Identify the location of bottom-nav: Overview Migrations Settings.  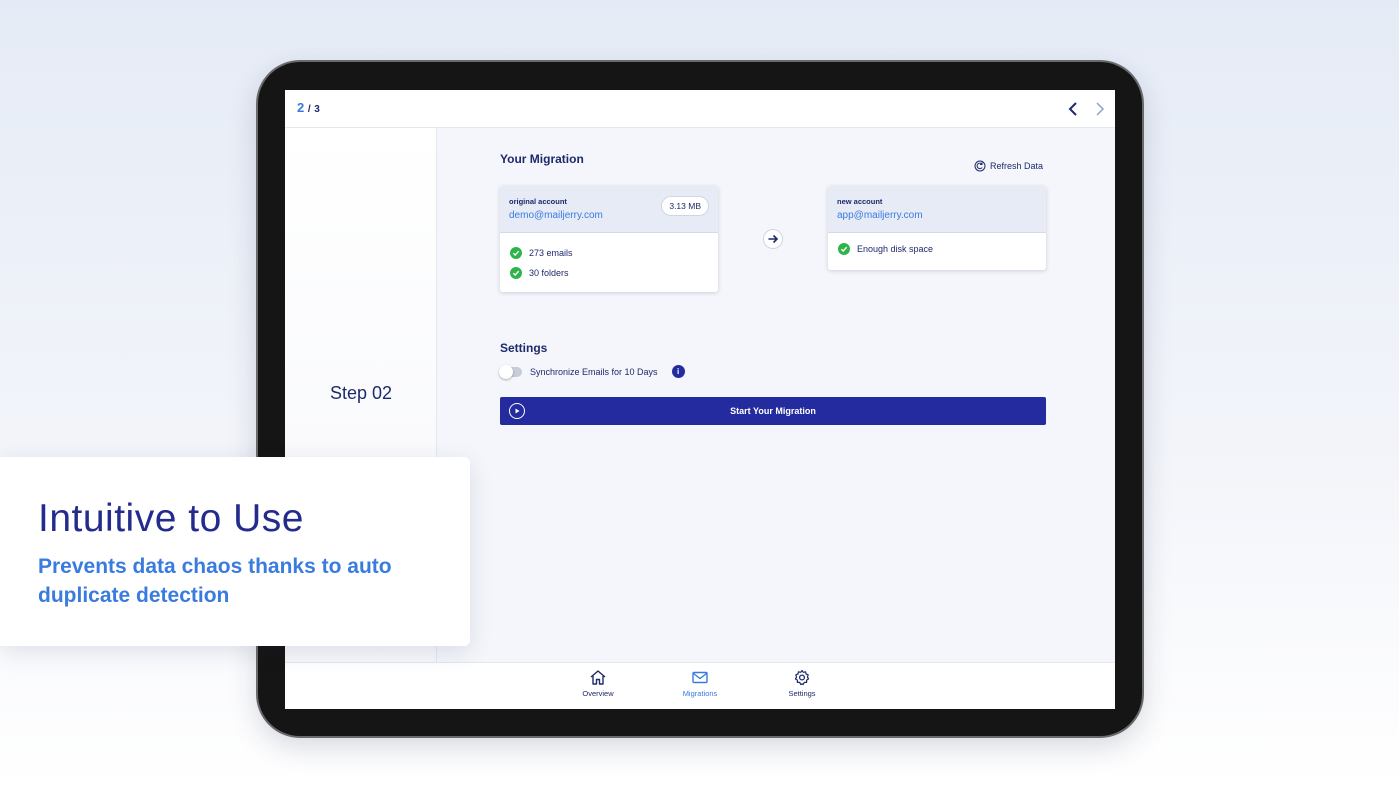
(700, 685).